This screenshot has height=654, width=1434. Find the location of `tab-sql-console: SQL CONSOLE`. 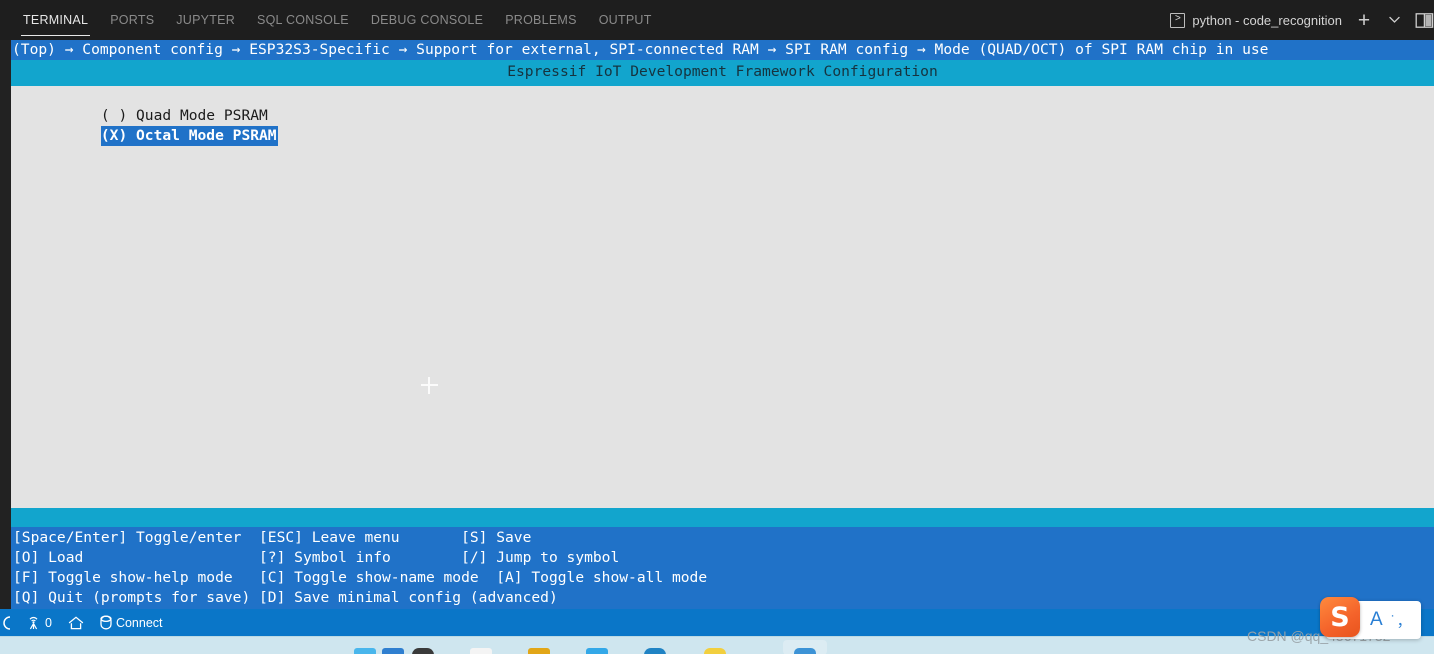

tab-sql-console: SQL CONSOLE is located at coordinates (303, 20).